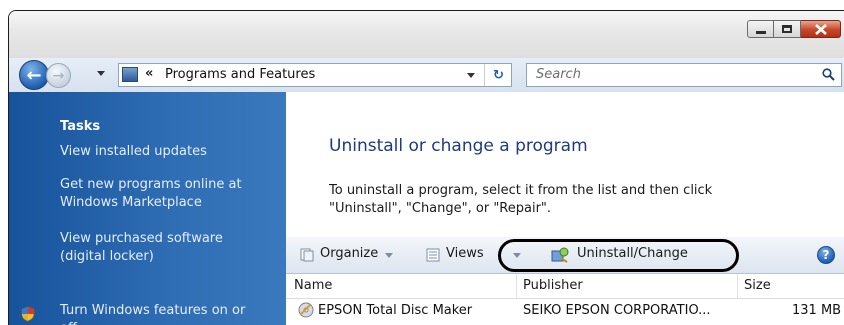 The image size is (844, 325). Describe the element at coordinates (389, 255) in the screenshot. I see `organize-dropdown-icon` at that location.